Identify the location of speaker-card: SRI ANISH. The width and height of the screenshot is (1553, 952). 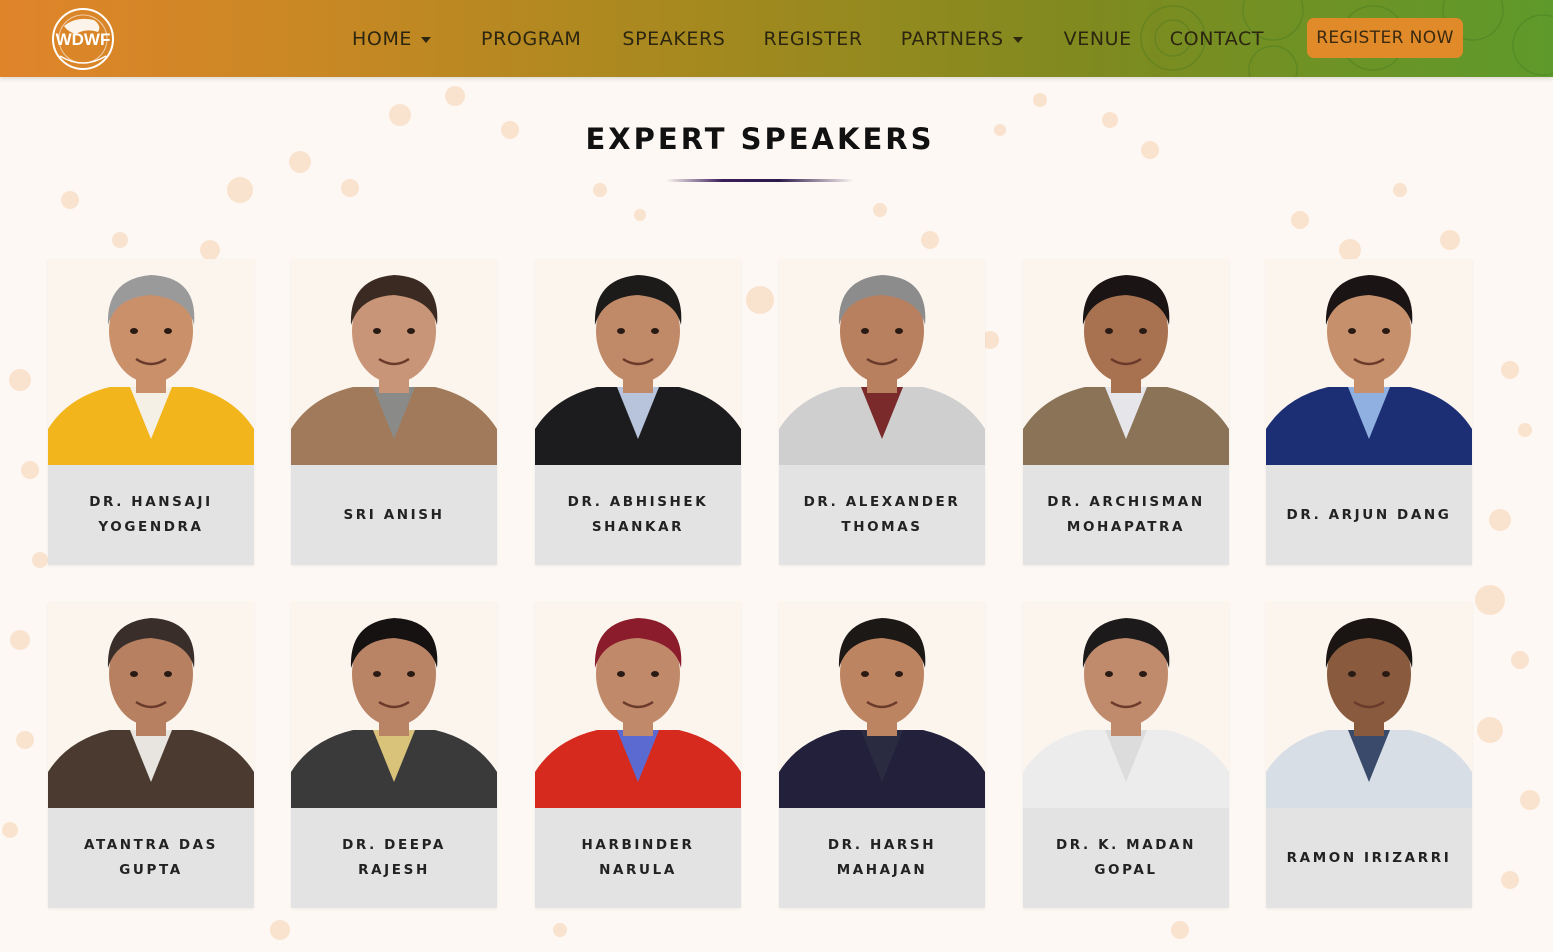
(394, 412).